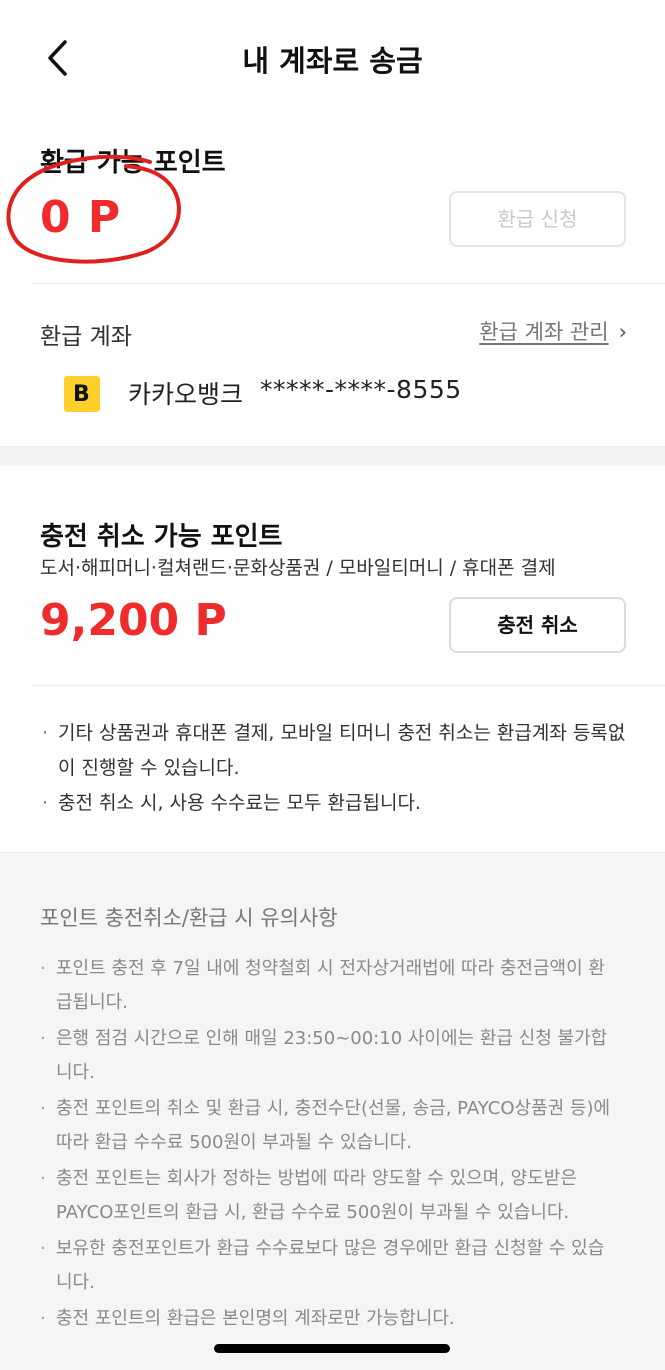 The height and width of the screenshot is (1370, 665). What do you see at coordinates (298, 568) in the screenshot?
I see `charge-cancel-methods: 도서·해피머니·컬쳐랜드·문화상품권 / 모바일티머니 / 휴대폰 결제` at bounding box center [298, 568].